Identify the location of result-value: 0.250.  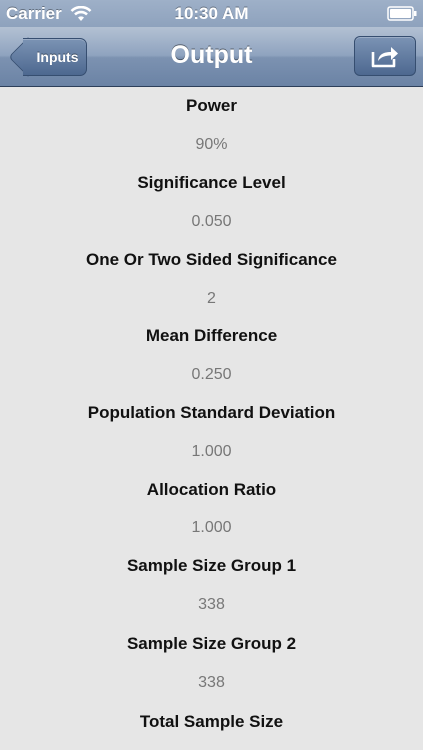
(211, 374).